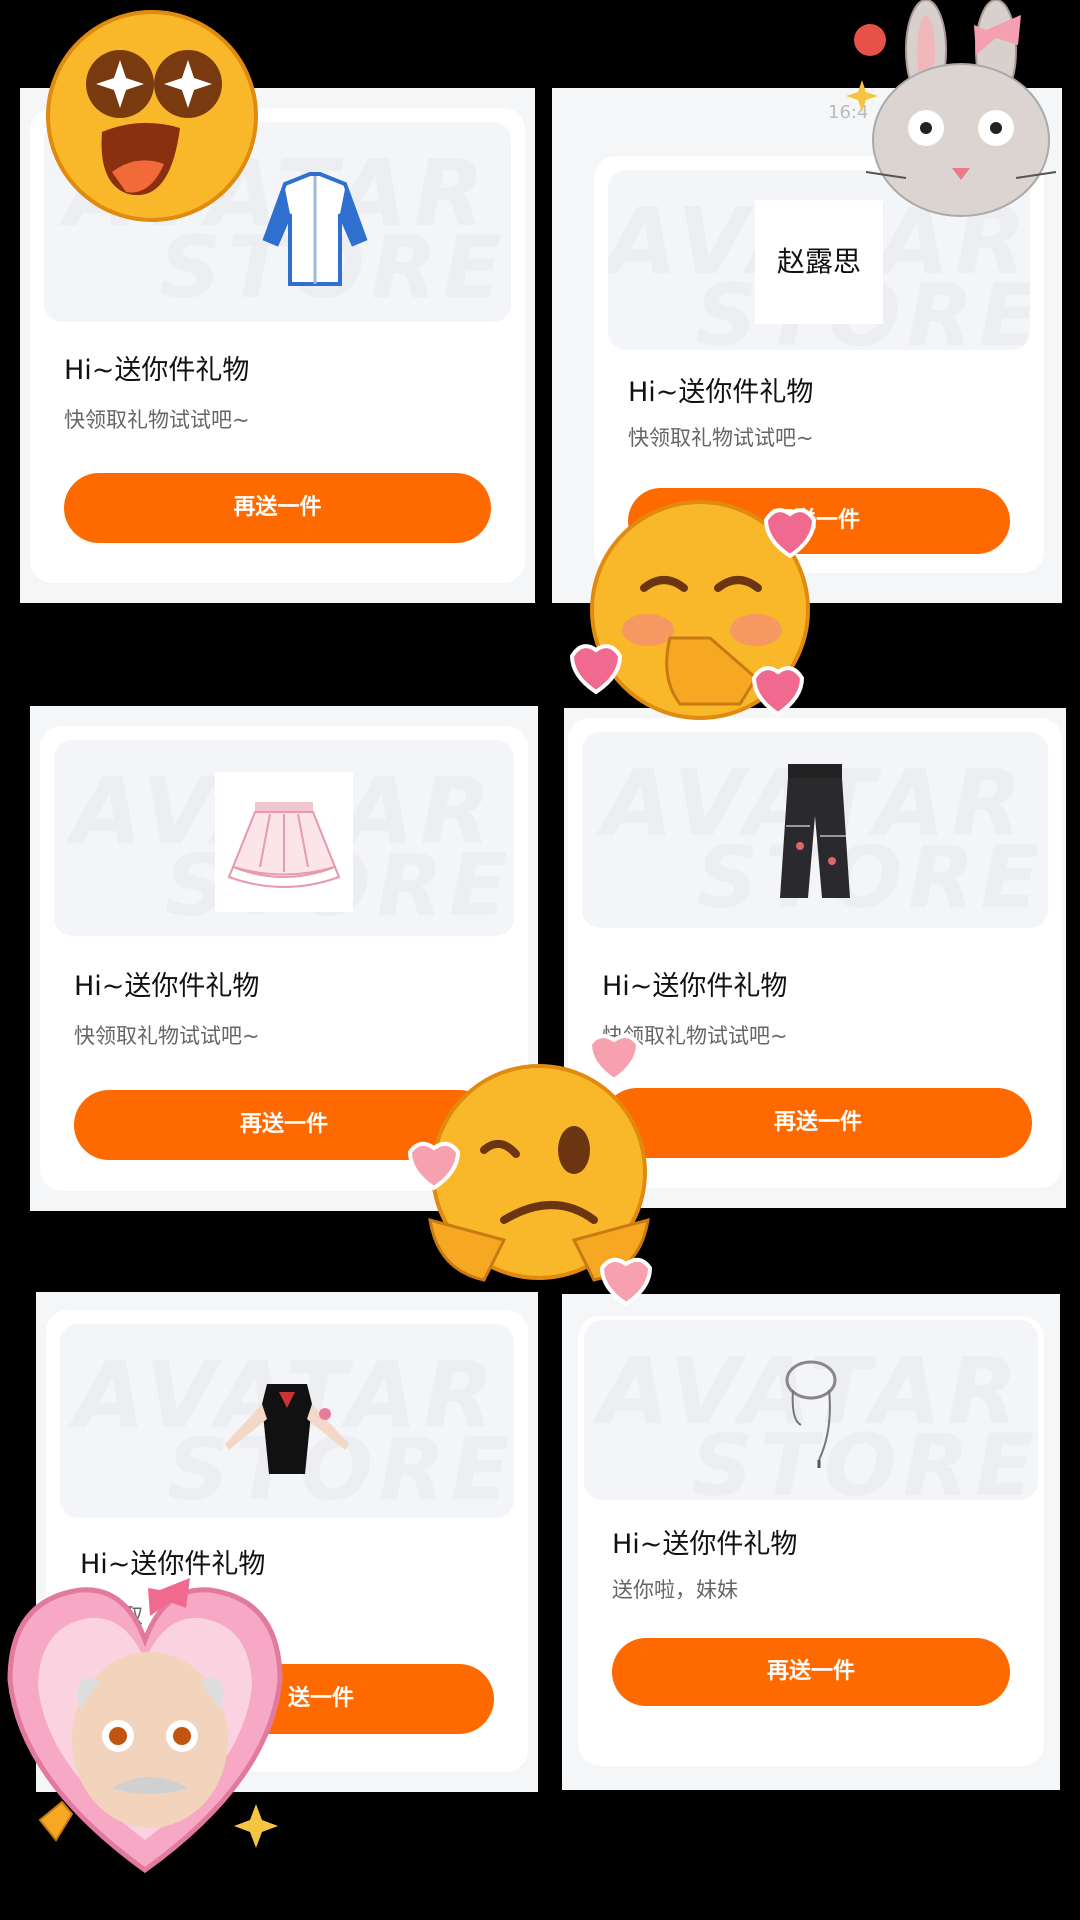 The height and width of the screenshot is (1920, 1080). What do you see at coordinates (963, 115) in the screenshot?
I see `bunny-face-sticker-icon` at bounding box center [963, 115].